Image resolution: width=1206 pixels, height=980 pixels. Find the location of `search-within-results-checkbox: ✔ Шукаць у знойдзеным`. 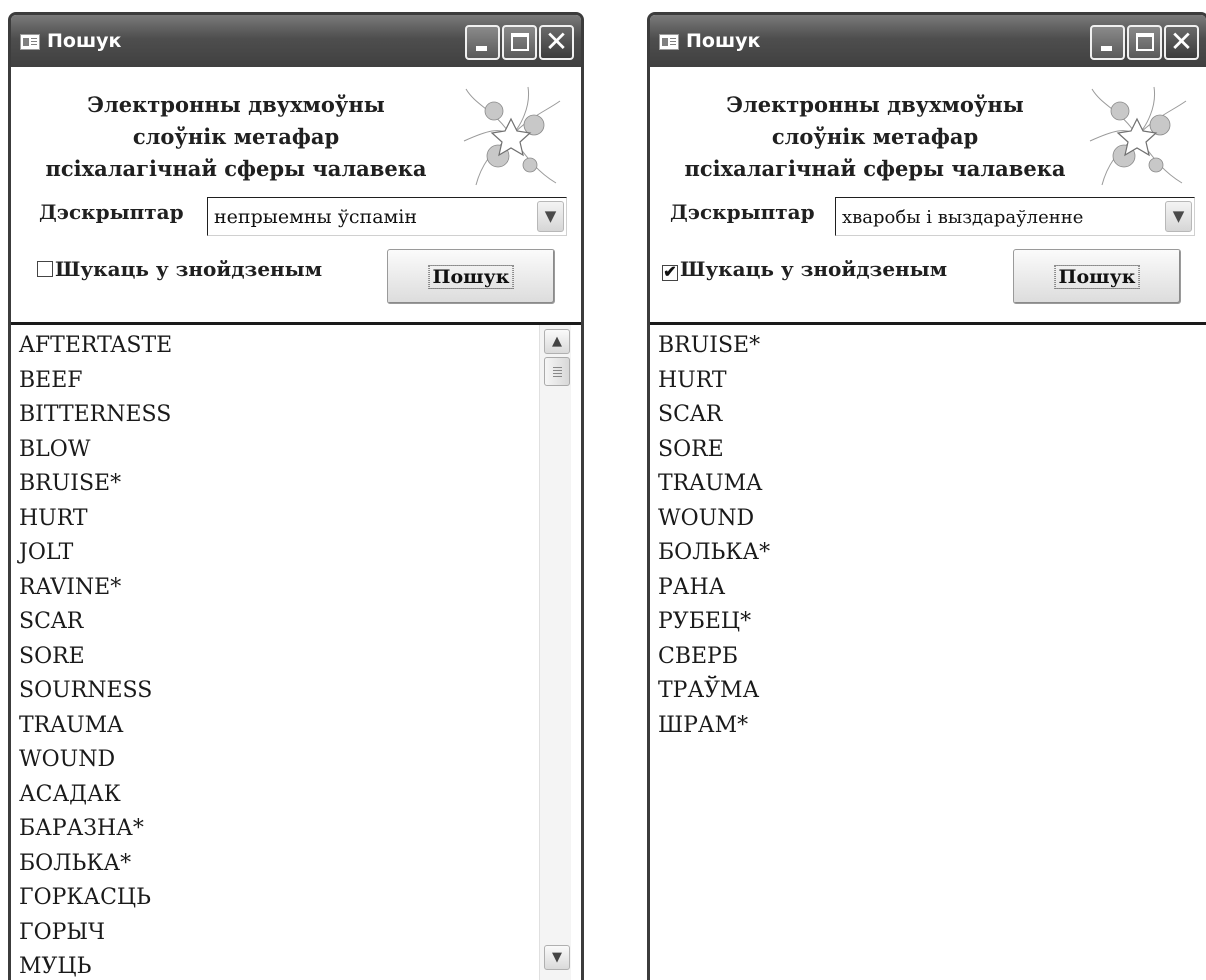

search-within-results-checkbox: ✔ Шукаць у знойдзеным is located at coordinates (804, 269).